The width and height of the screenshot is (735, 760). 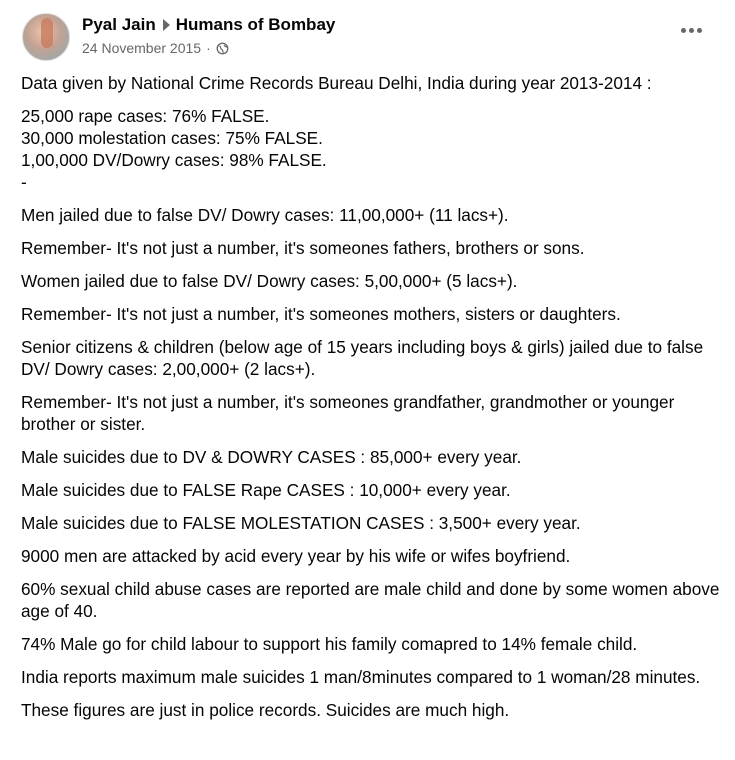 What do you see at coordinates (46, 37) in the screenshot?
I see `avatar` at bounding box center [46, 37].